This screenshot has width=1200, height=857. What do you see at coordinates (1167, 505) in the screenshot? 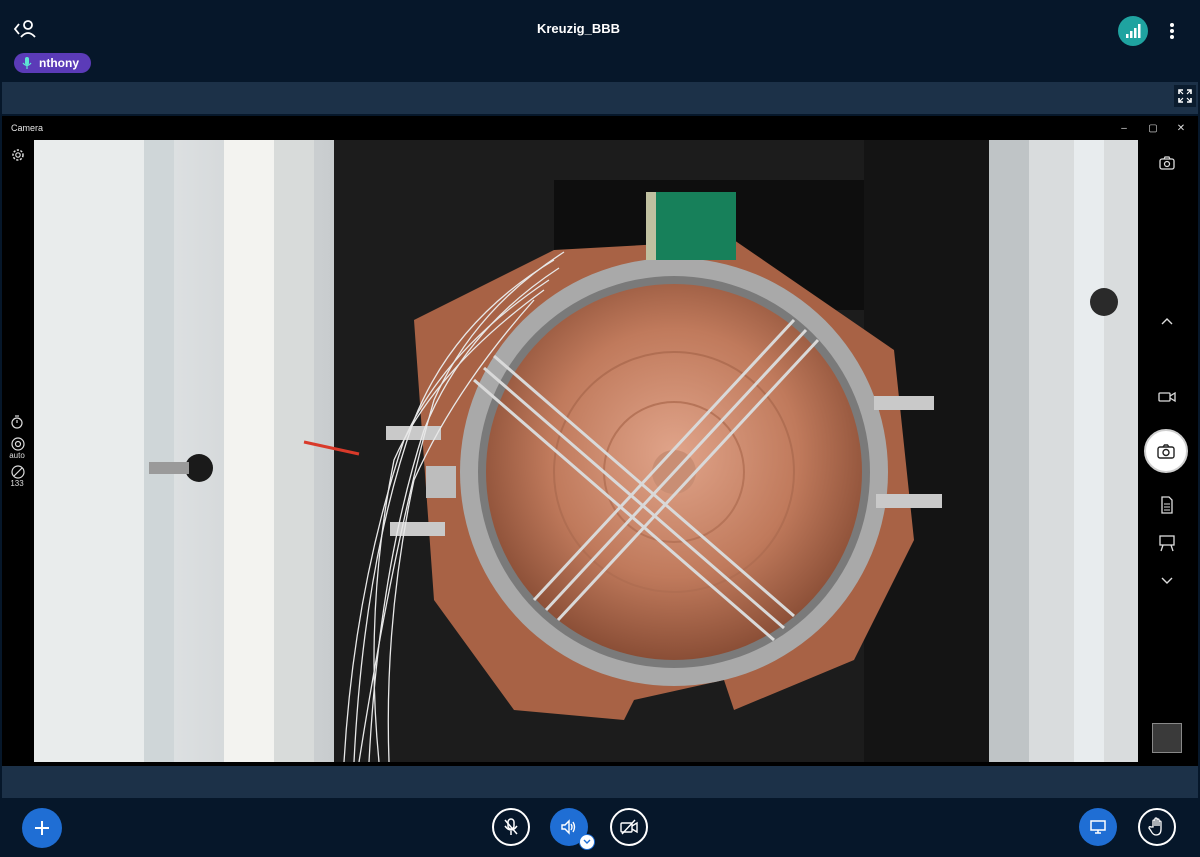
I see `document-mode-icon` at bounding box center [1167, 505].